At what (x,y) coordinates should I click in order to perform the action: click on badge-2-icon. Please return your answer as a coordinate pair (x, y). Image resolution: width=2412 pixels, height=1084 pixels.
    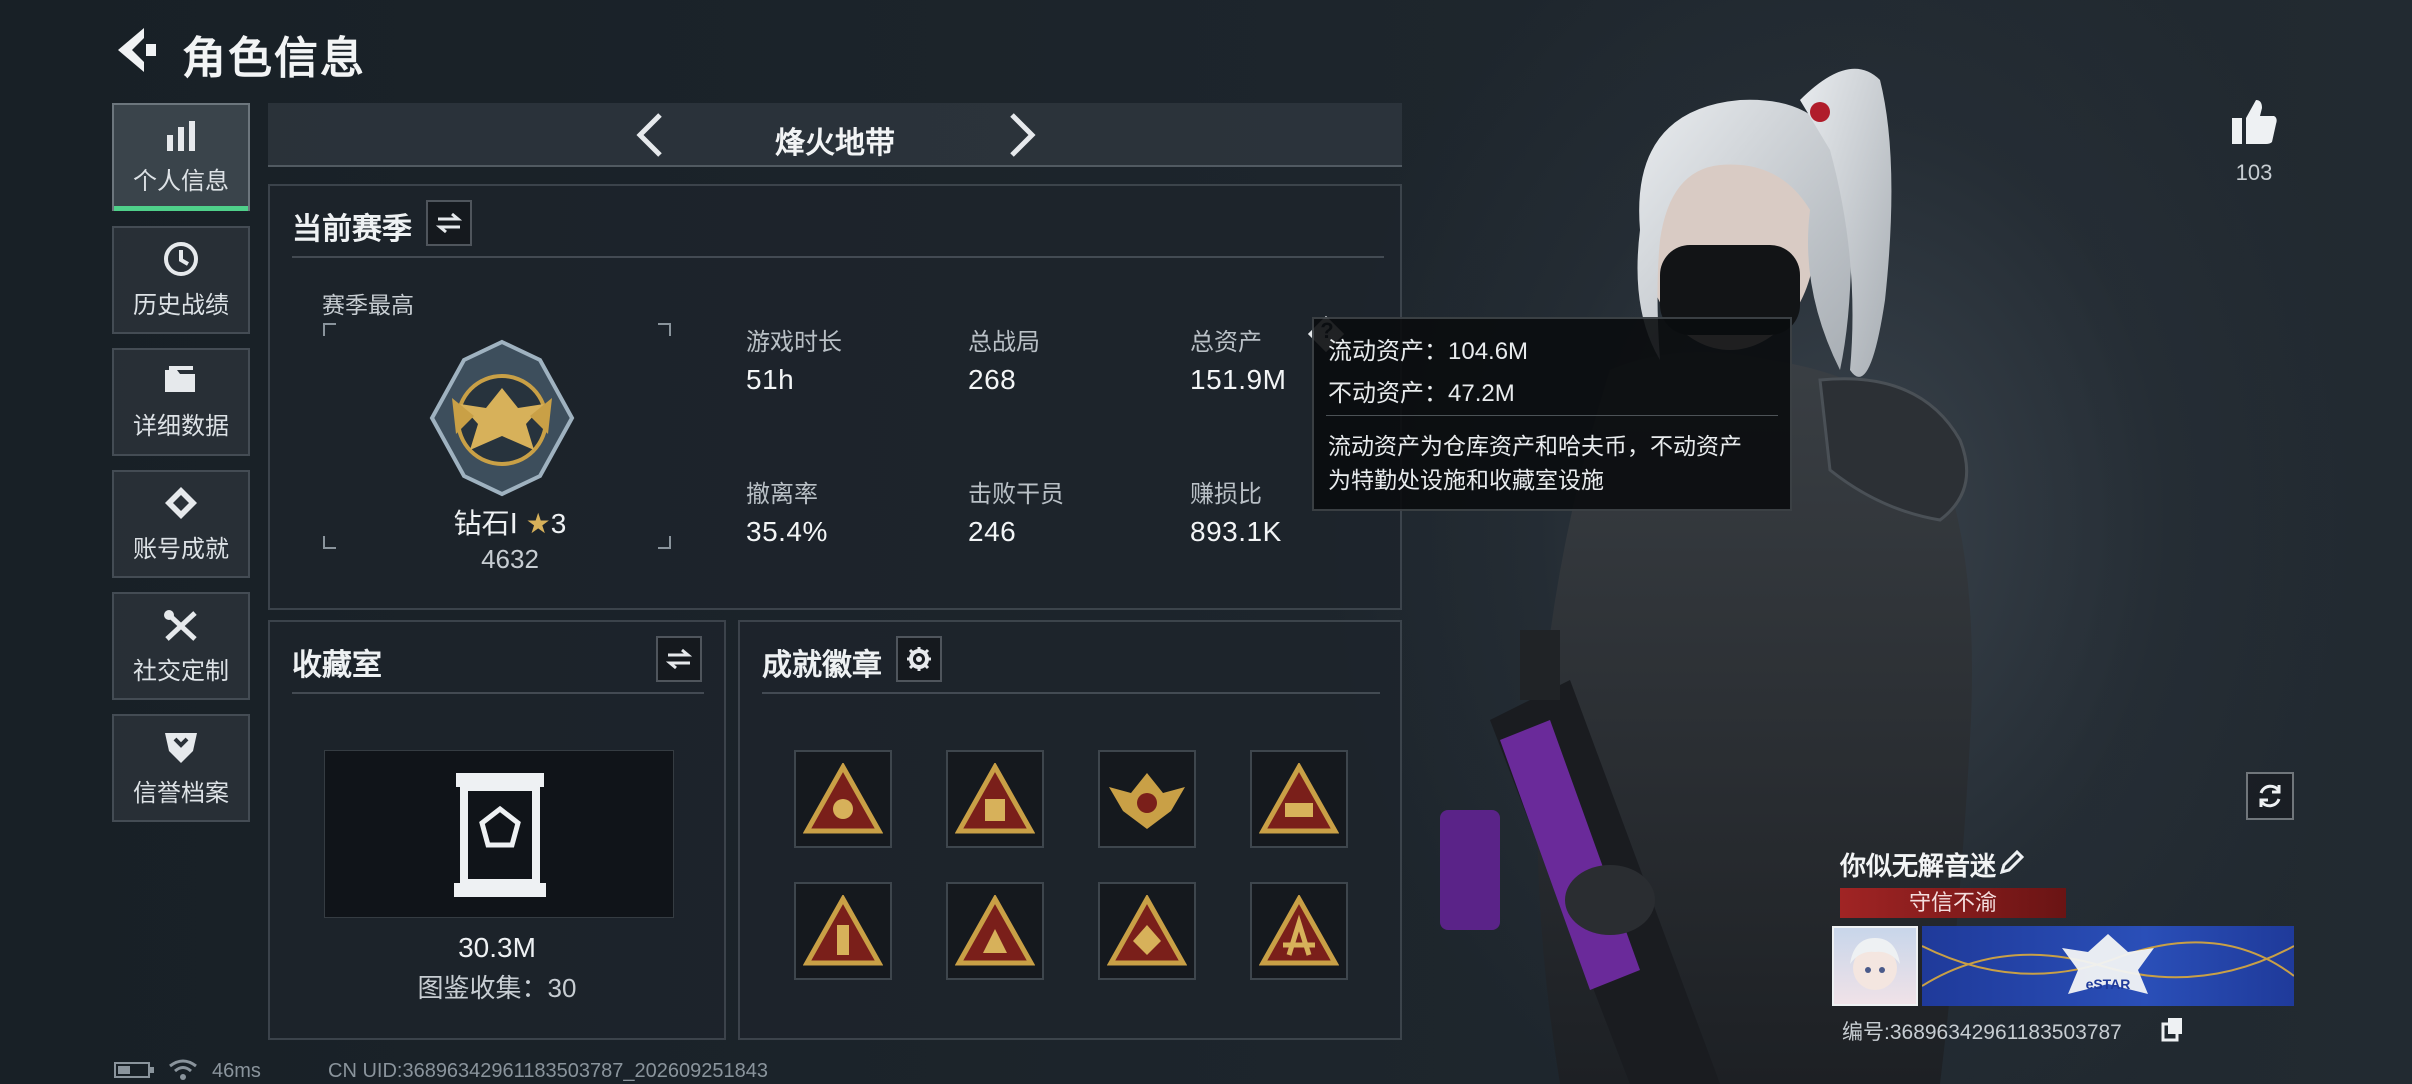
    Looking at the image, I should click on (995, 798).